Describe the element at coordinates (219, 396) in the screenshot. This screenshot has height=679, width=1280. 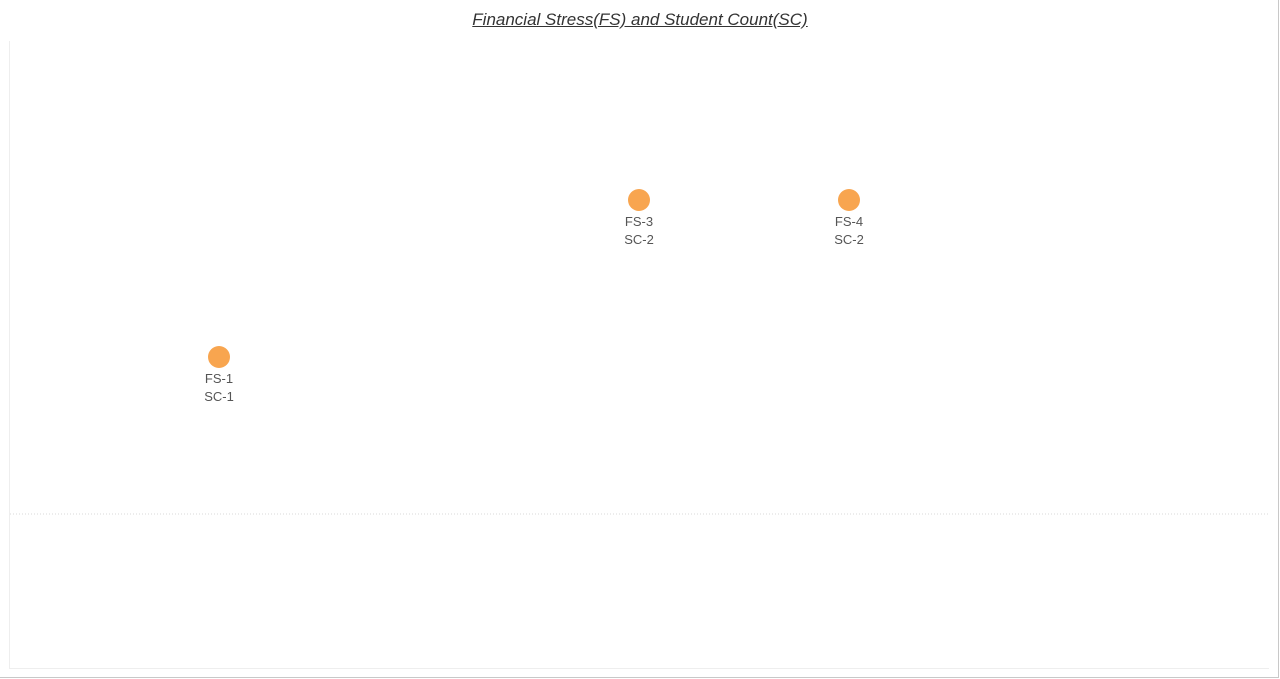
I see `data-label-sc: SC-1` at that location.